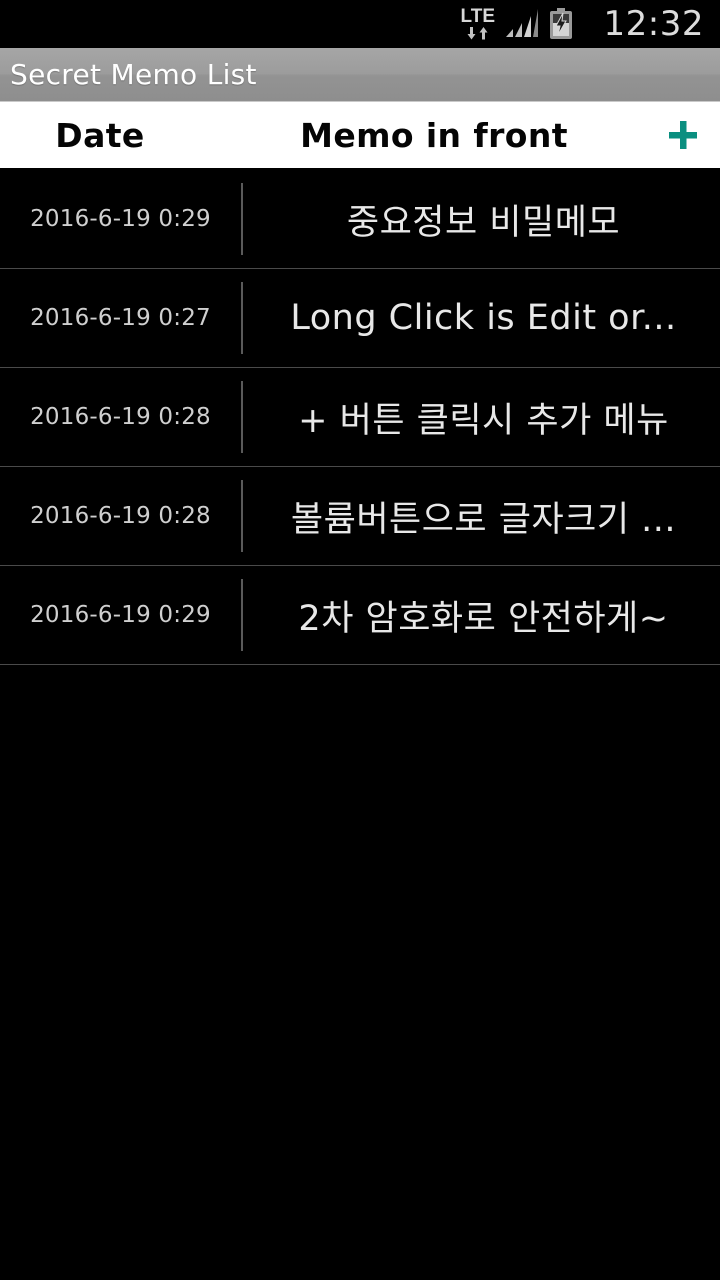 This screenshot has height=1280, width=720. I want to click on column-header-date: Date, so click(100, 135).